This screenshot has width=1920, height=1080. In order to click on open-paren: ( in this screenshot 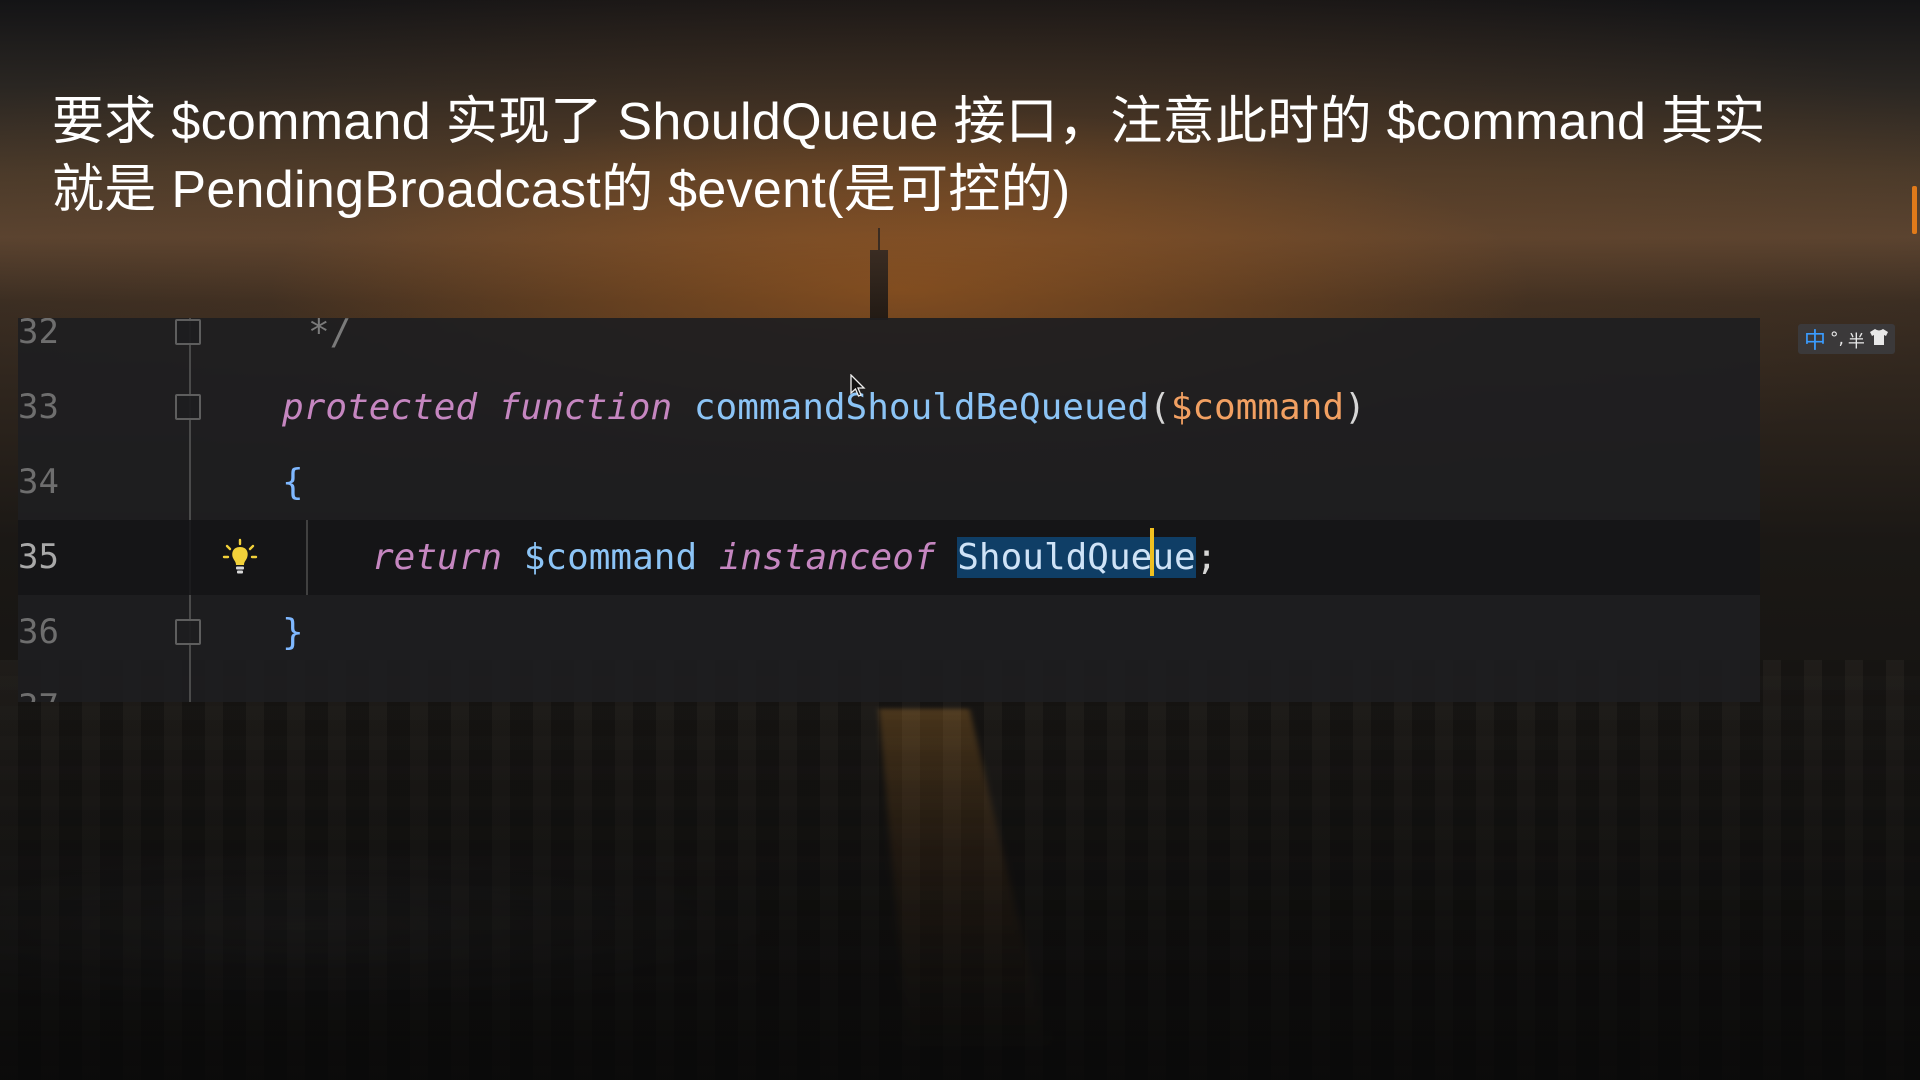, I will do `click(1160, 407)`.